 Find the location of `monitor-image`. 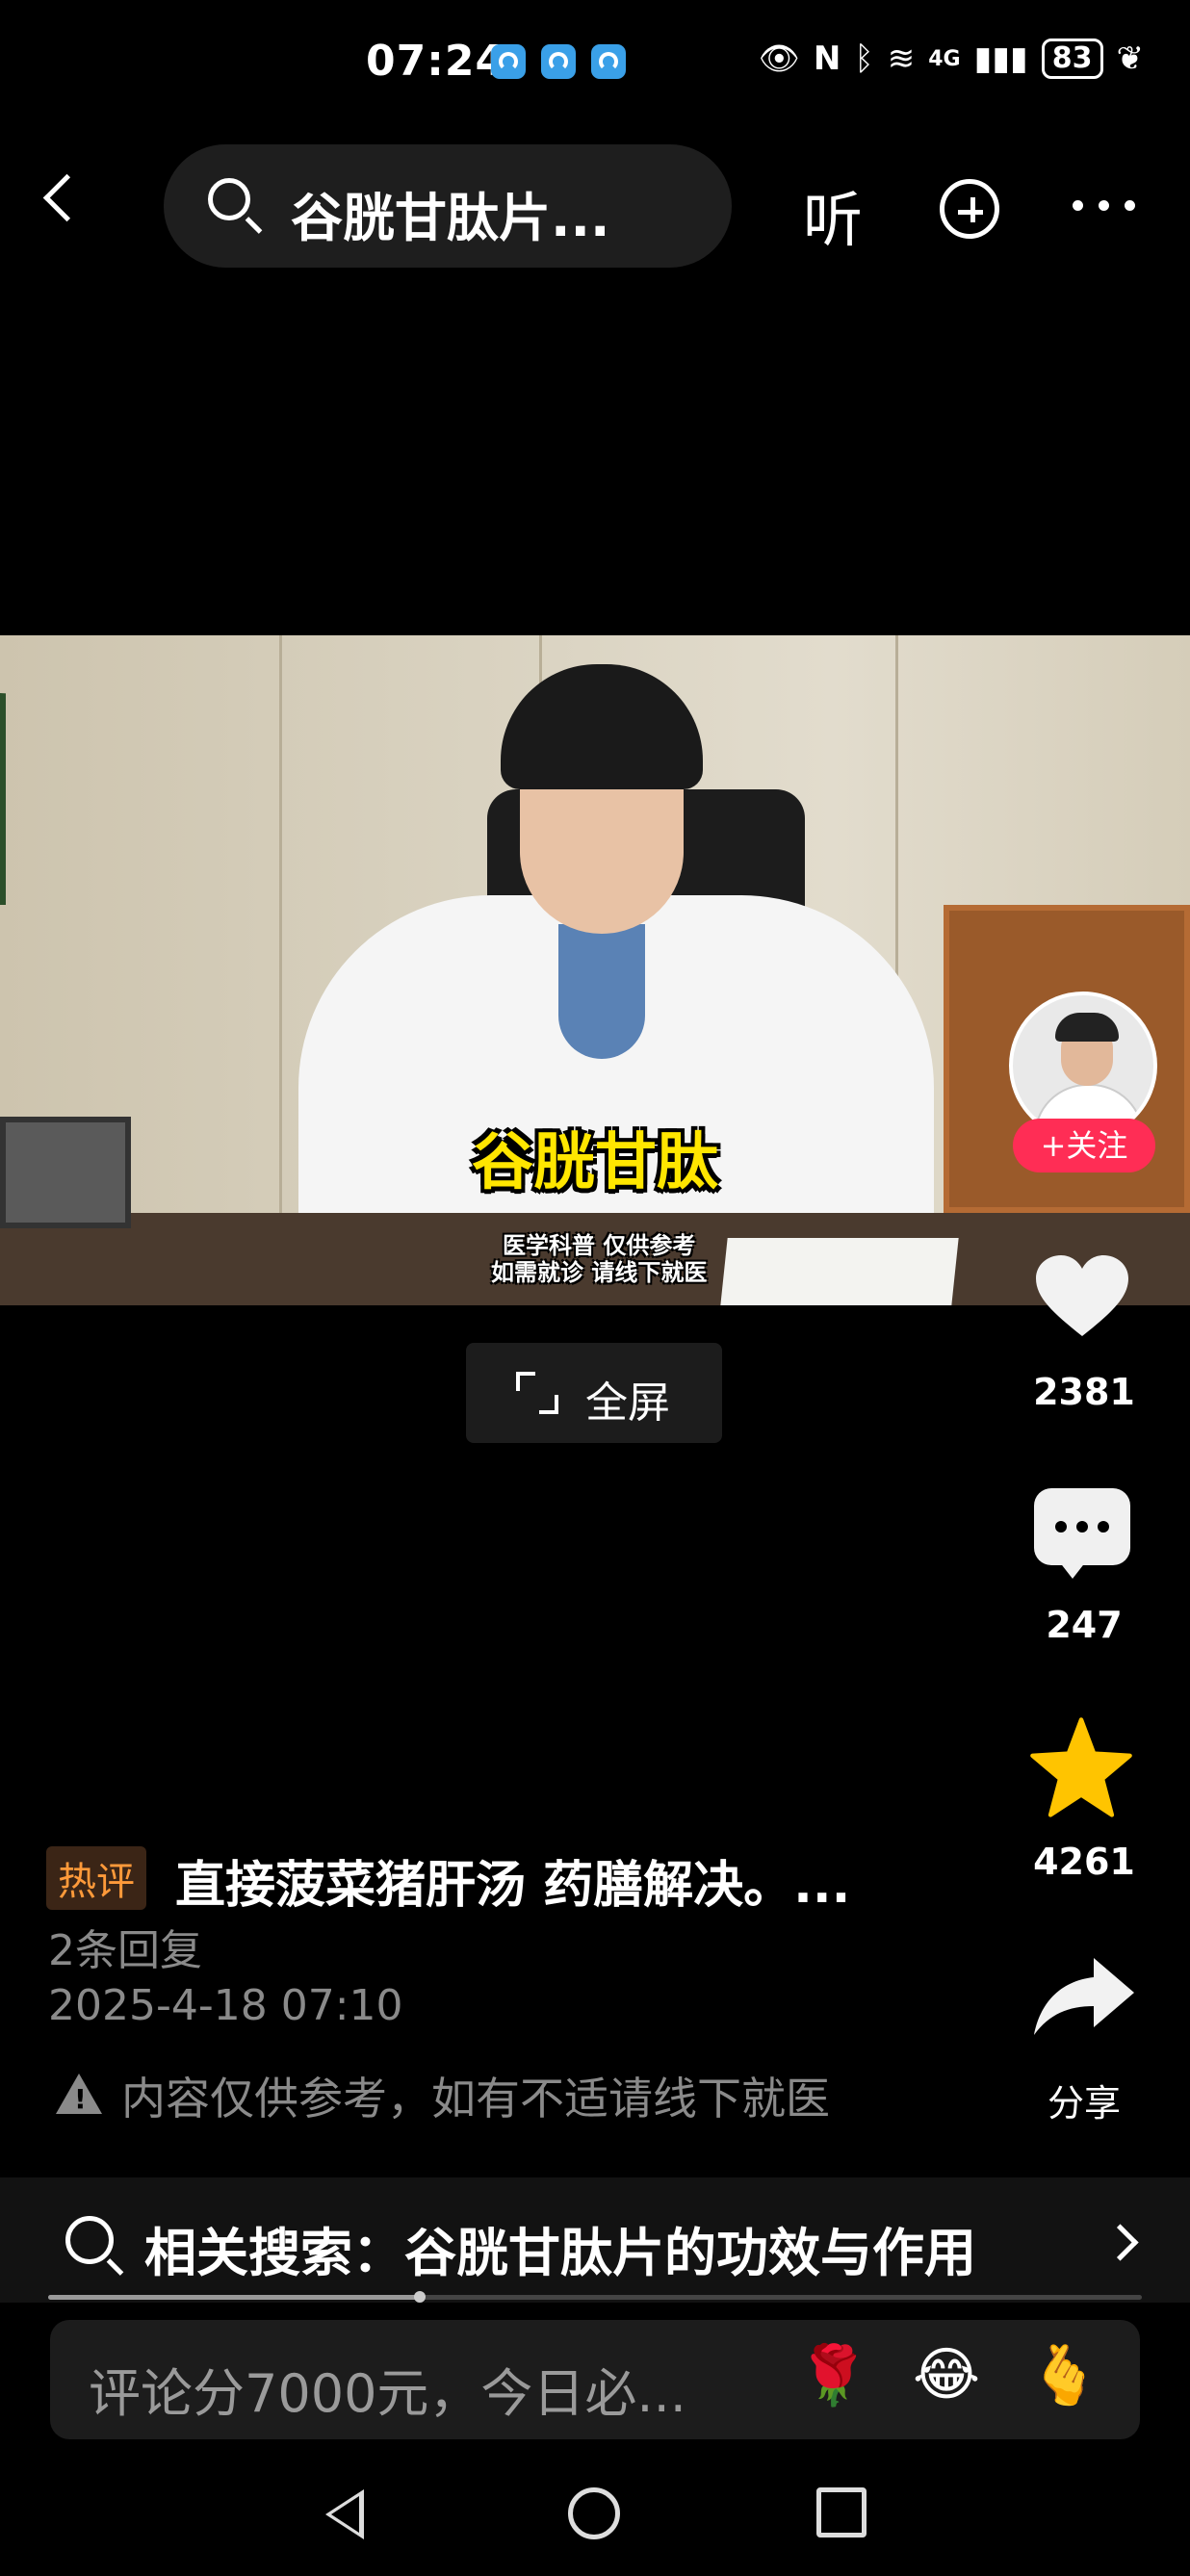

monitor-image is located at coordinates (65, 1173).